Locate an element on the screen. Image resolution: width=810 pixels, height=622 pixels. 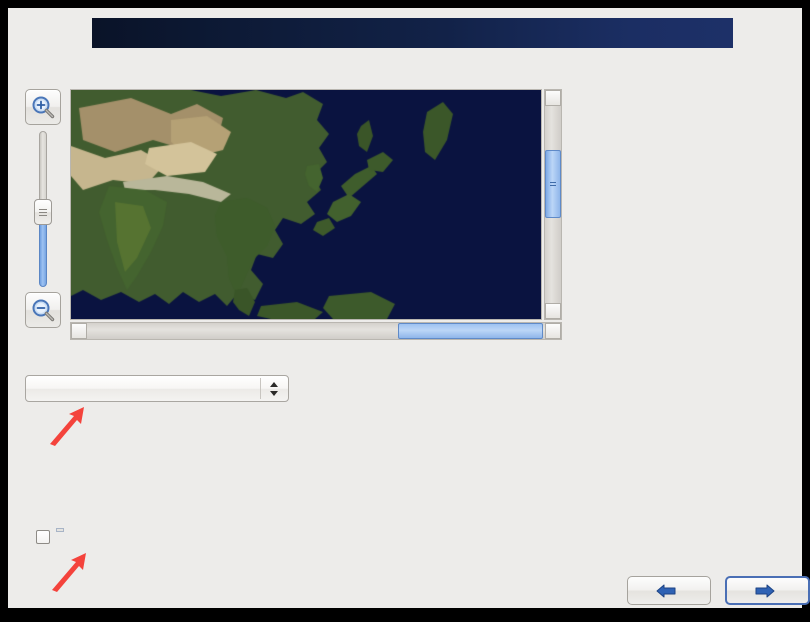
map-vertical-scrollbar is located at coordinates (553, 204).